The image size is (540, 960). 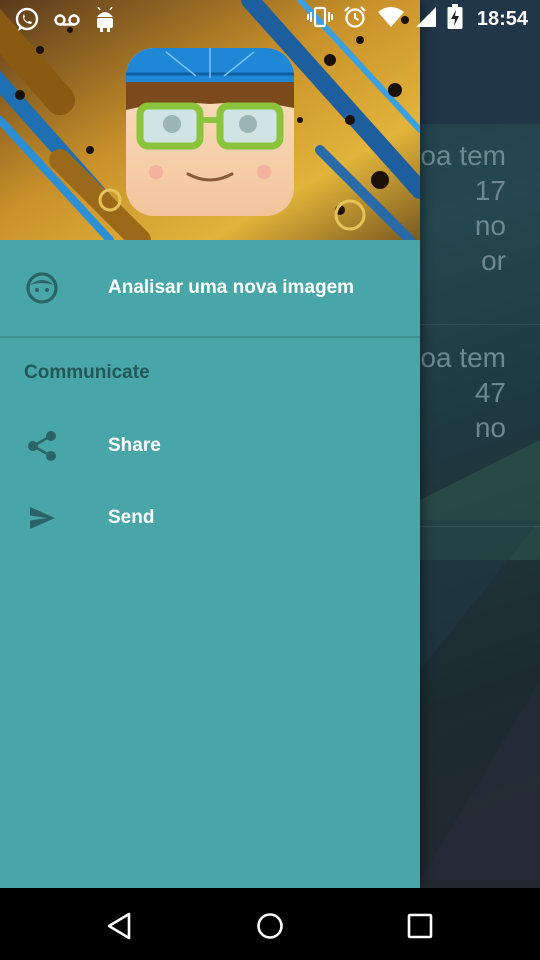 I want to click on battery-charging-icon, so click(x=455, y=19).